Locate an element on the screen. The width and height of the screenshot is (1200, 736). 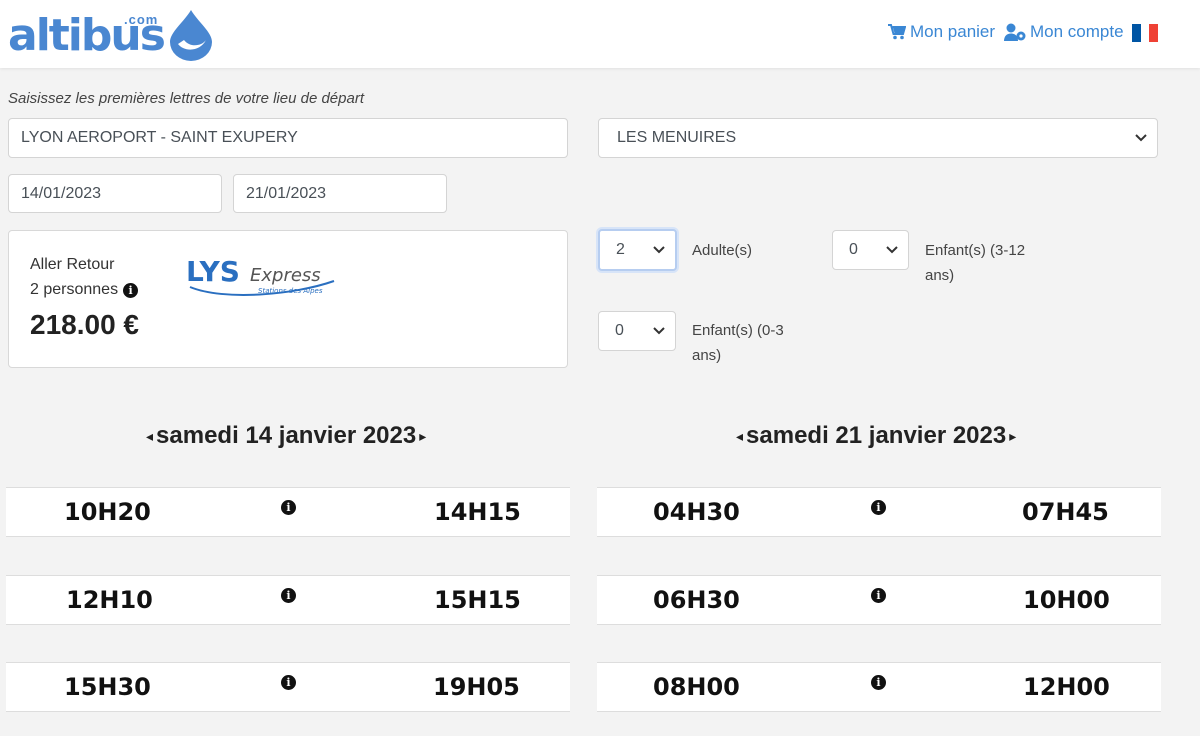
trip-type: Aller Retour is located at coordinates (72, 264).